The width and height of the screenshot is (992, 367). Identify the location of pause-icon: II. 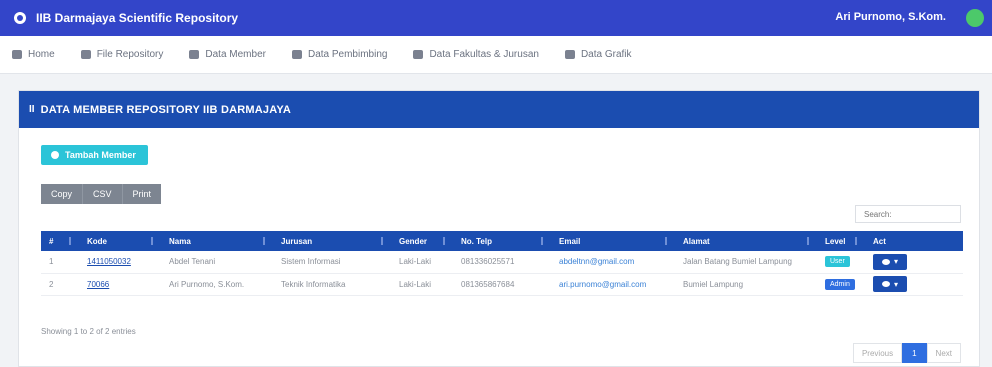
(32, 109).